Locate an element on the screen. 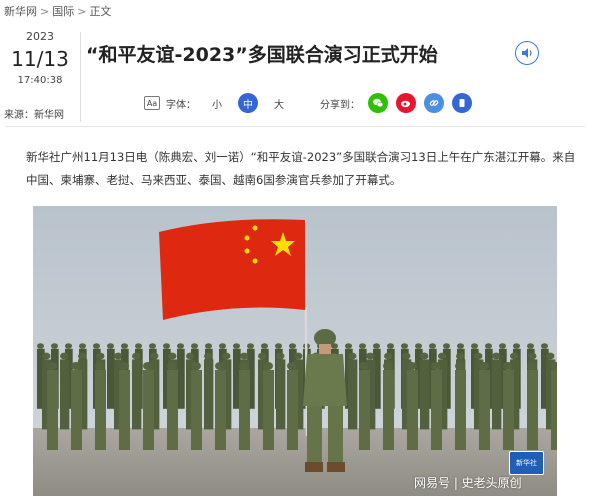  wechat-icon is located at coordinates (378, 103).